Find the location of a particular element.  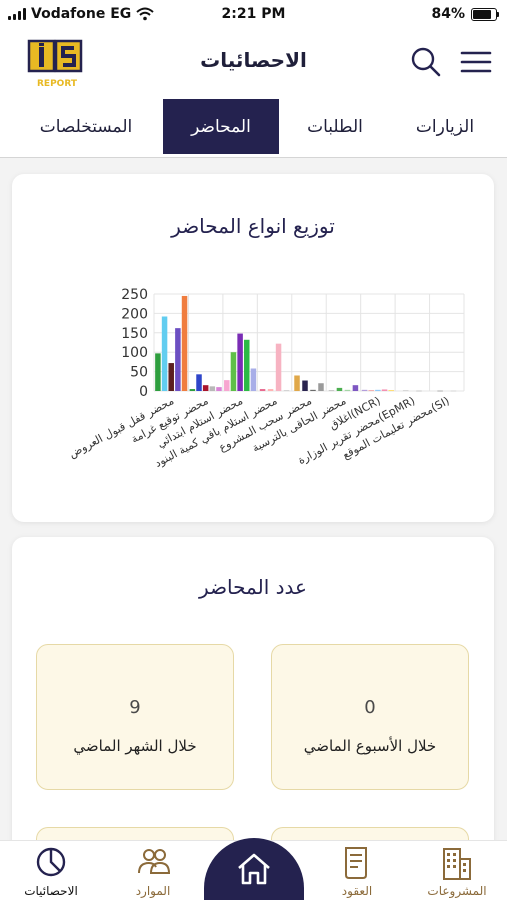

y-tick-label: 100 is located at coordinates (134, 353).